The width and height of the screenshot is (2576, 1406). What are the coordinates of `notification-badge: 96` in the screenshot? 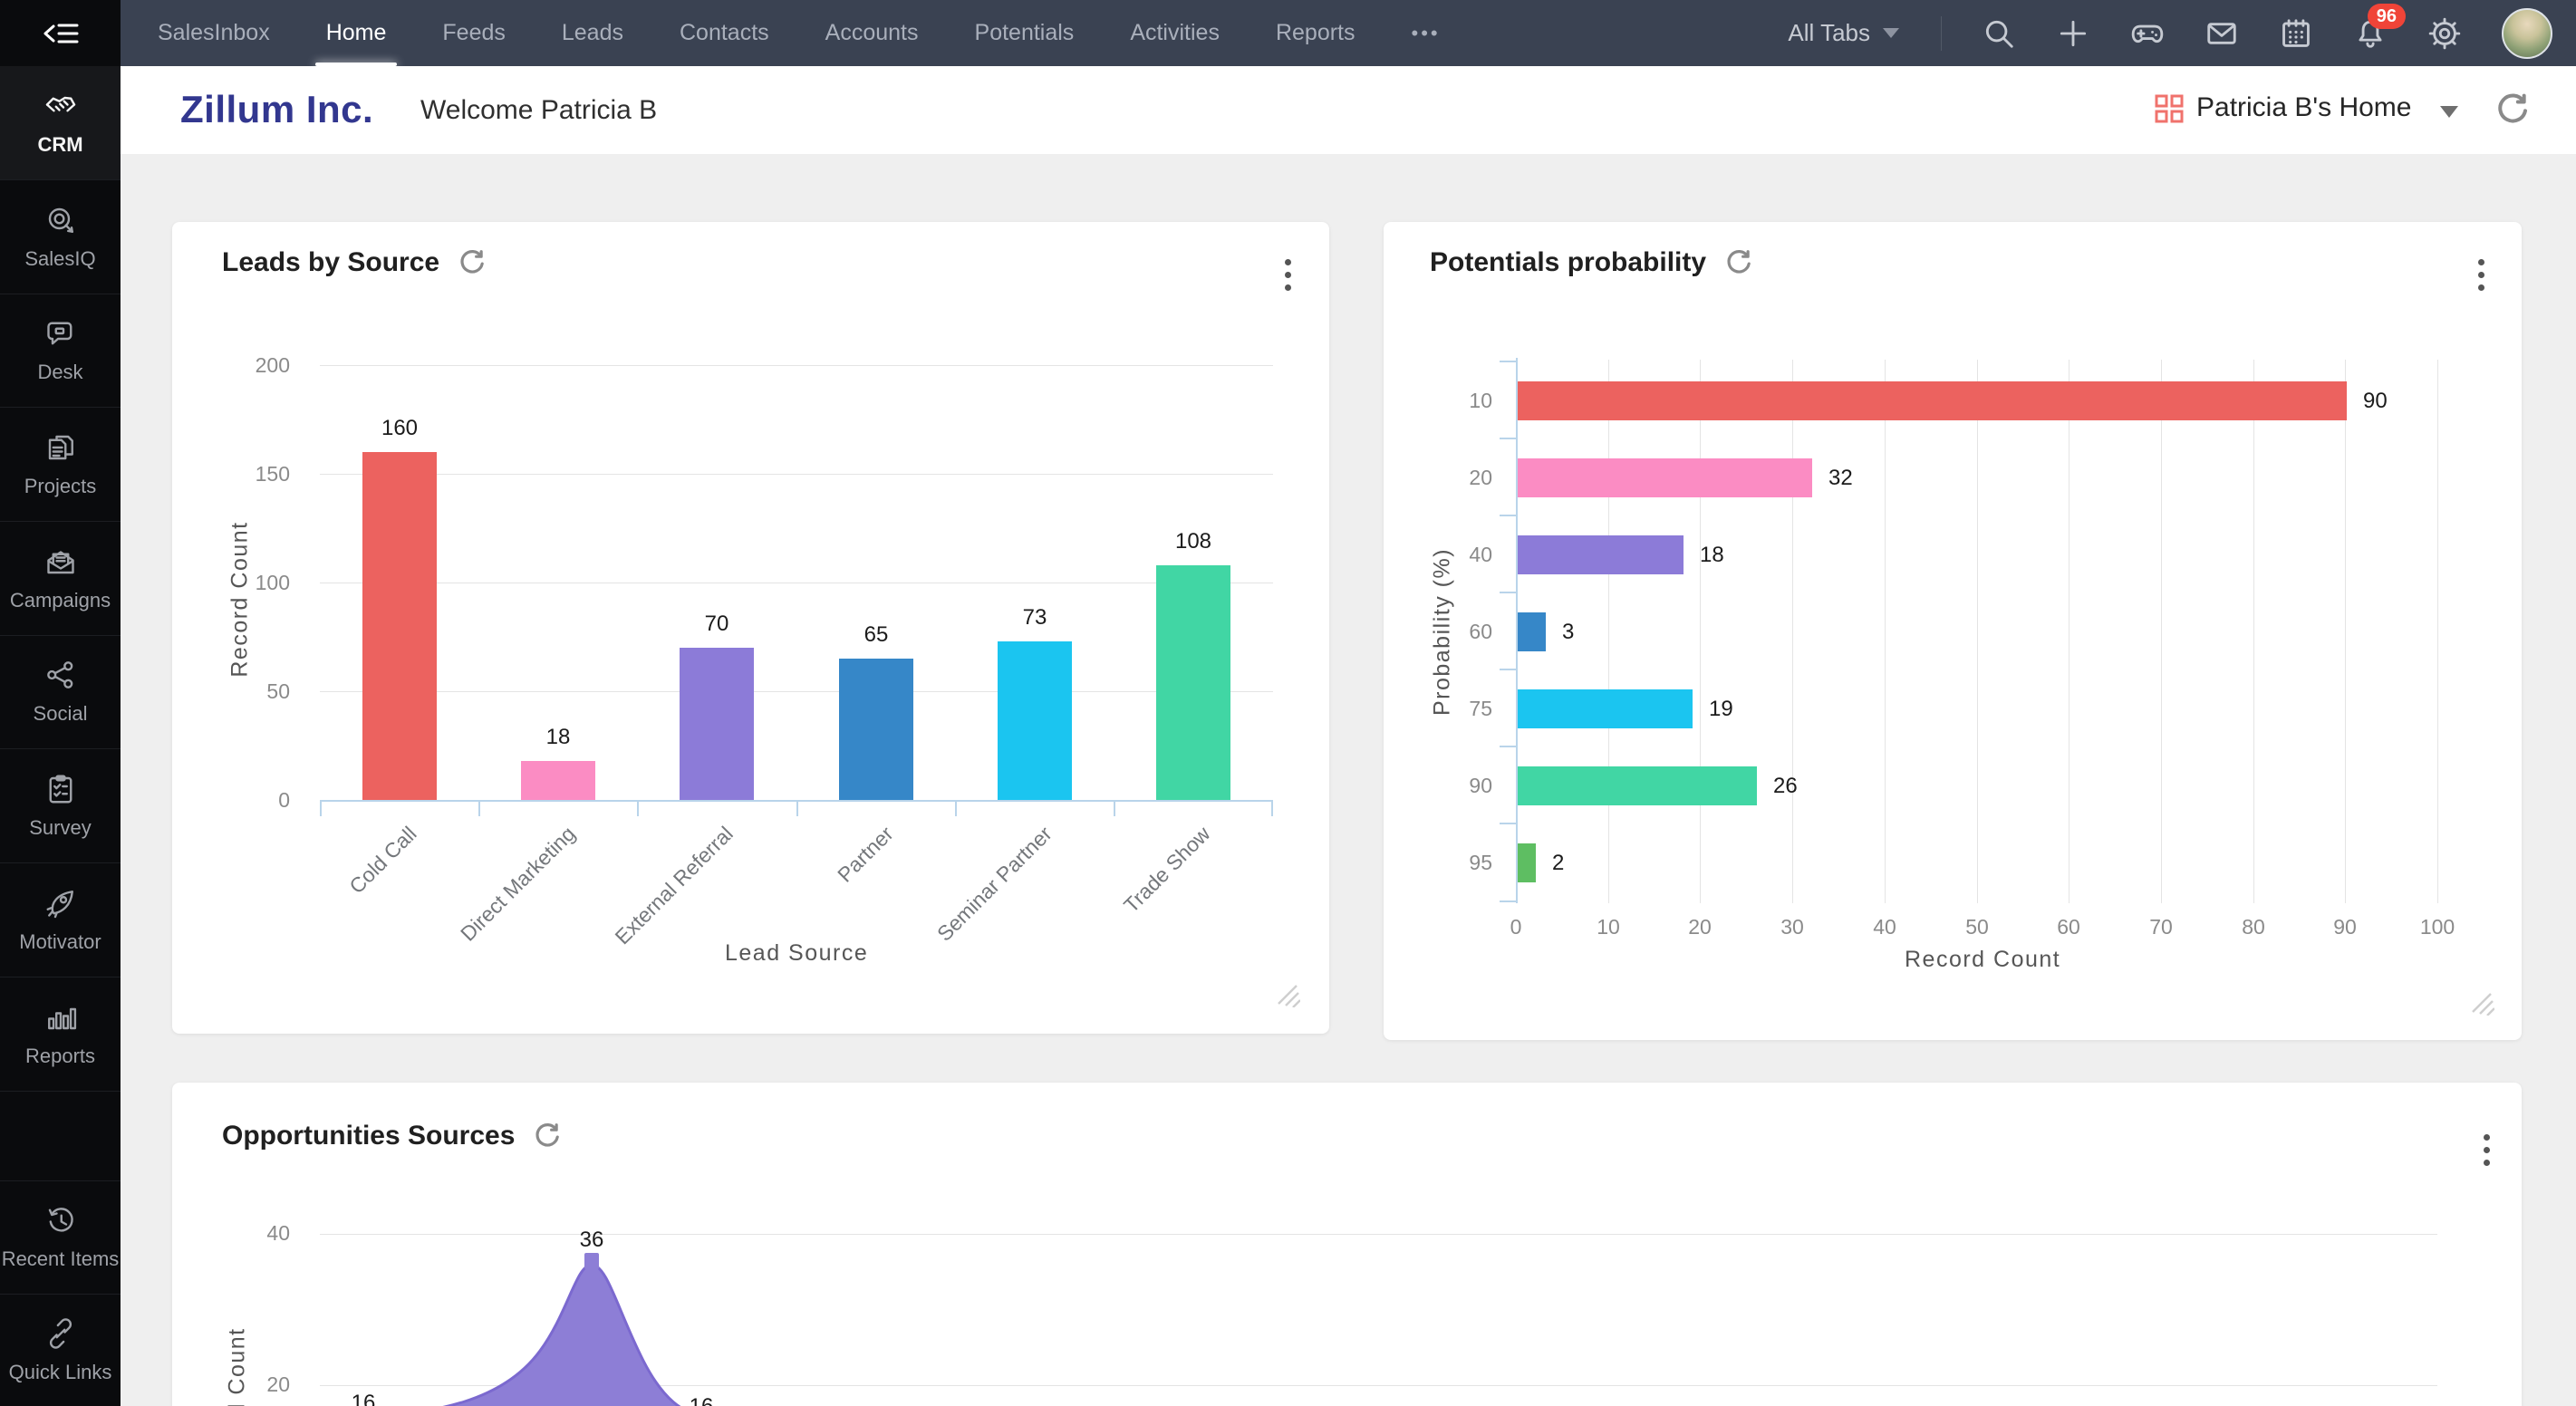 It's located at (2386, 16).